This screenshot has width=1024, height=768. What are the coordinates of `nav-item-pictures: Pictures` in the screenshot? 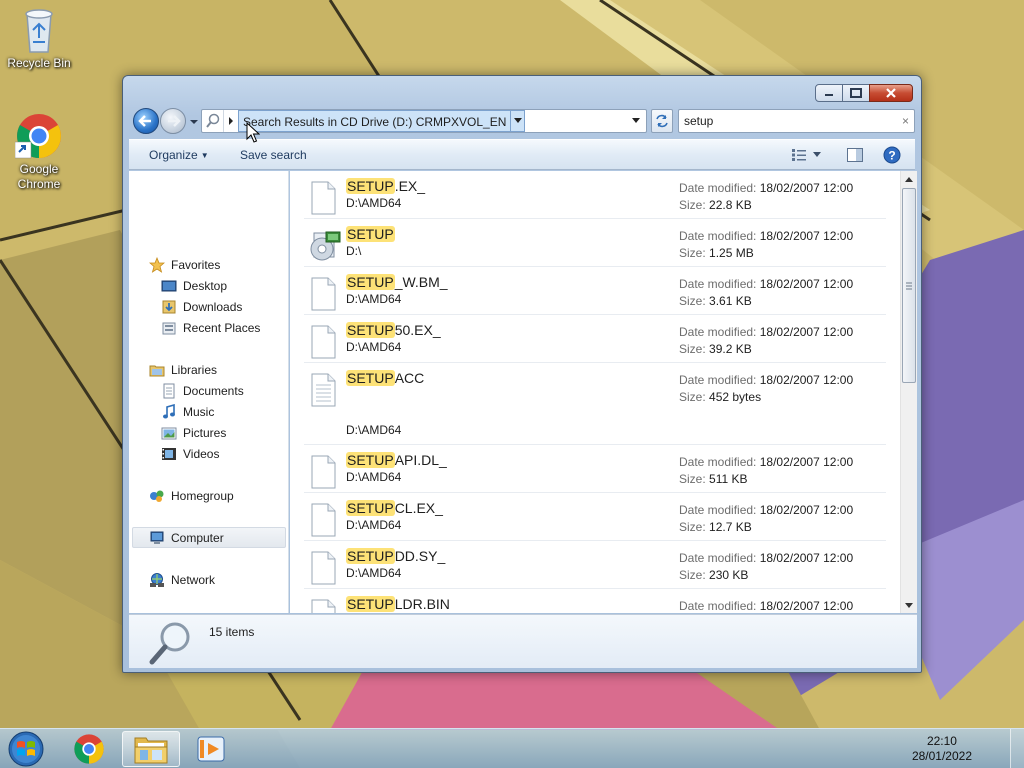 It's located at (193, 433).